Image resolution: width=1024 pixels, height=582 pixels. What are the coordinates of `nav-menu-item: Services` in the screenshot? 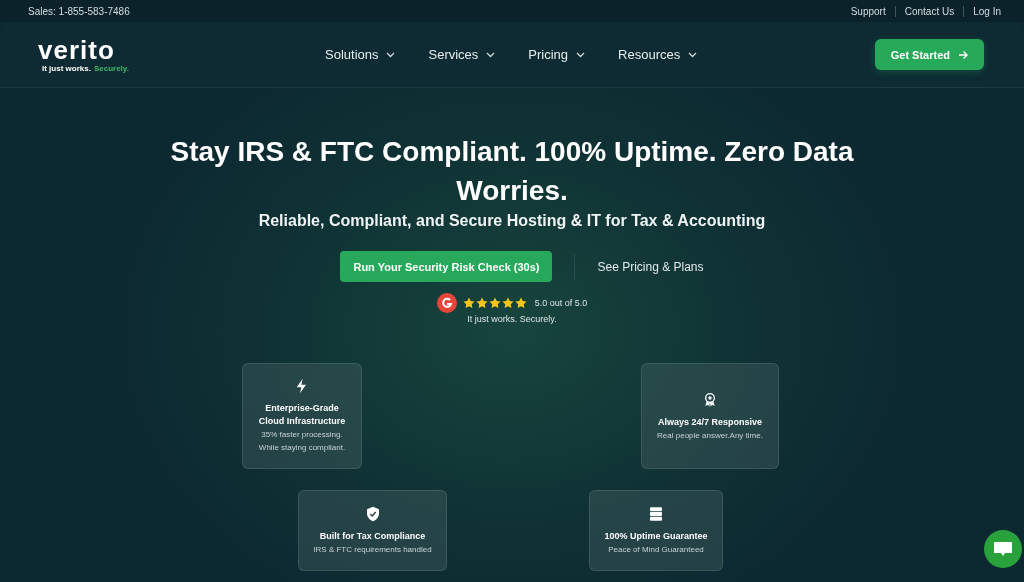 It's located at (462, 54).